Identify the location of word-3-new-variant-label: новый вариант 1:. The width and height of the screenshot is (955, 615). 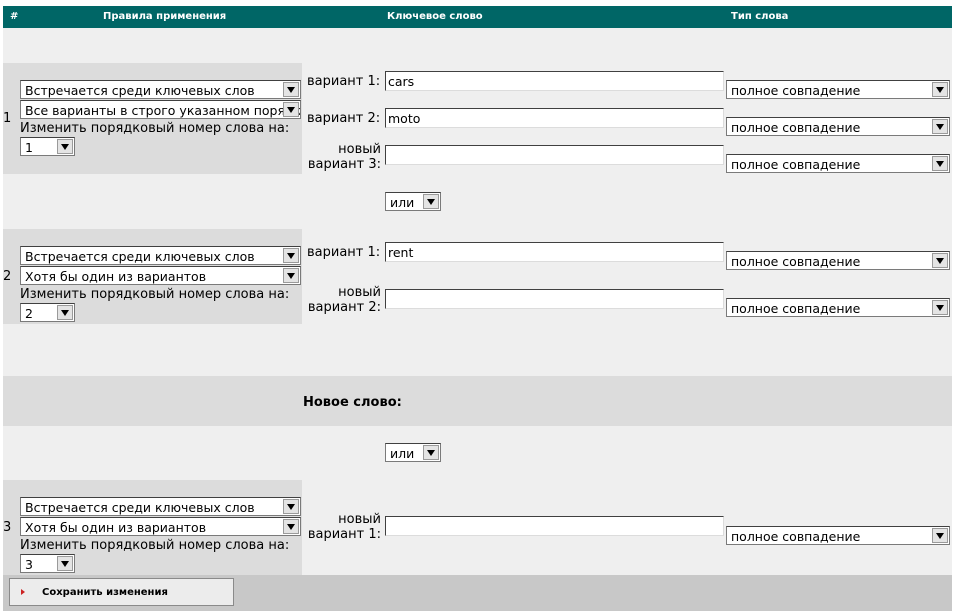
(340, 527).